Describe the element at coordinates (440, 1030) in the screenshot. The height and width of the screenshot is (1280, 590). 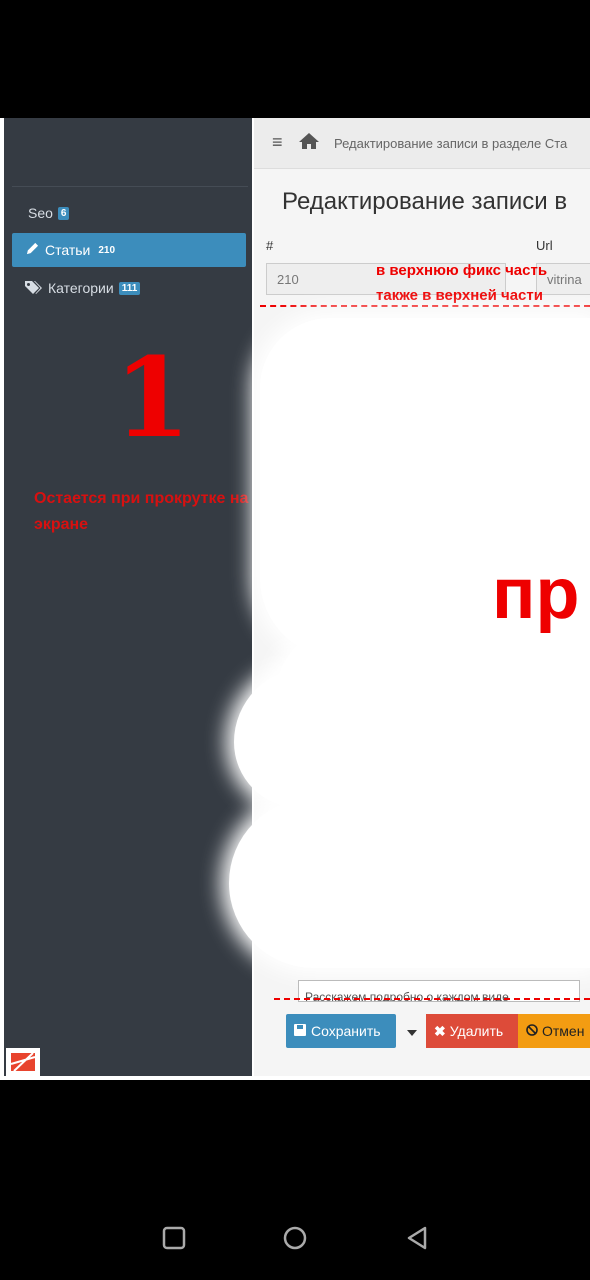
I see `close-icon: ✖` at that location.